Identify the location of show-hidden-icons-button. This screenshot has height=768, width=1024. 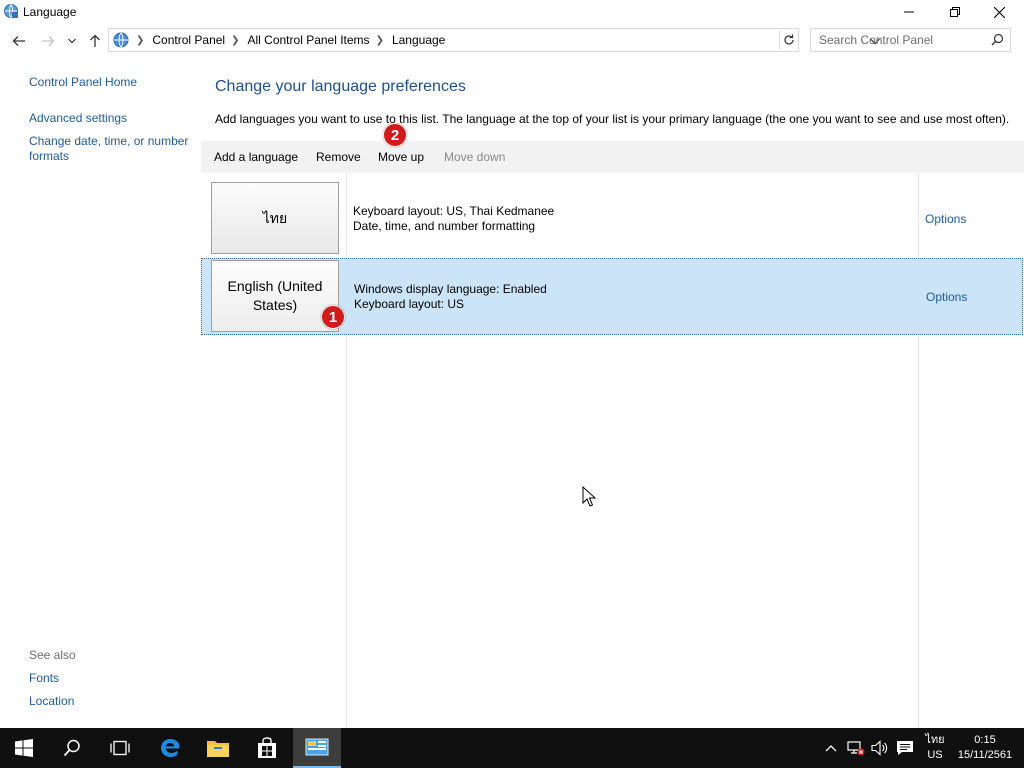
(831, 748).